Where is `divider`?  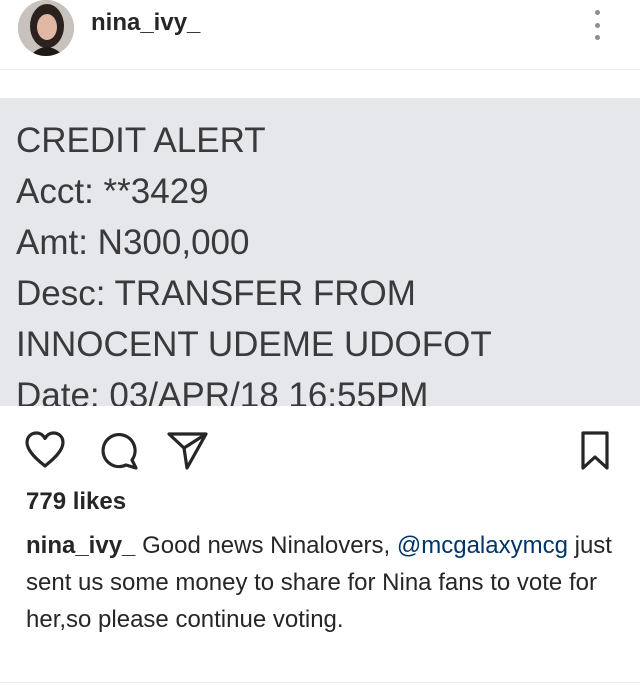
divider is located at coordinates (320, 682).